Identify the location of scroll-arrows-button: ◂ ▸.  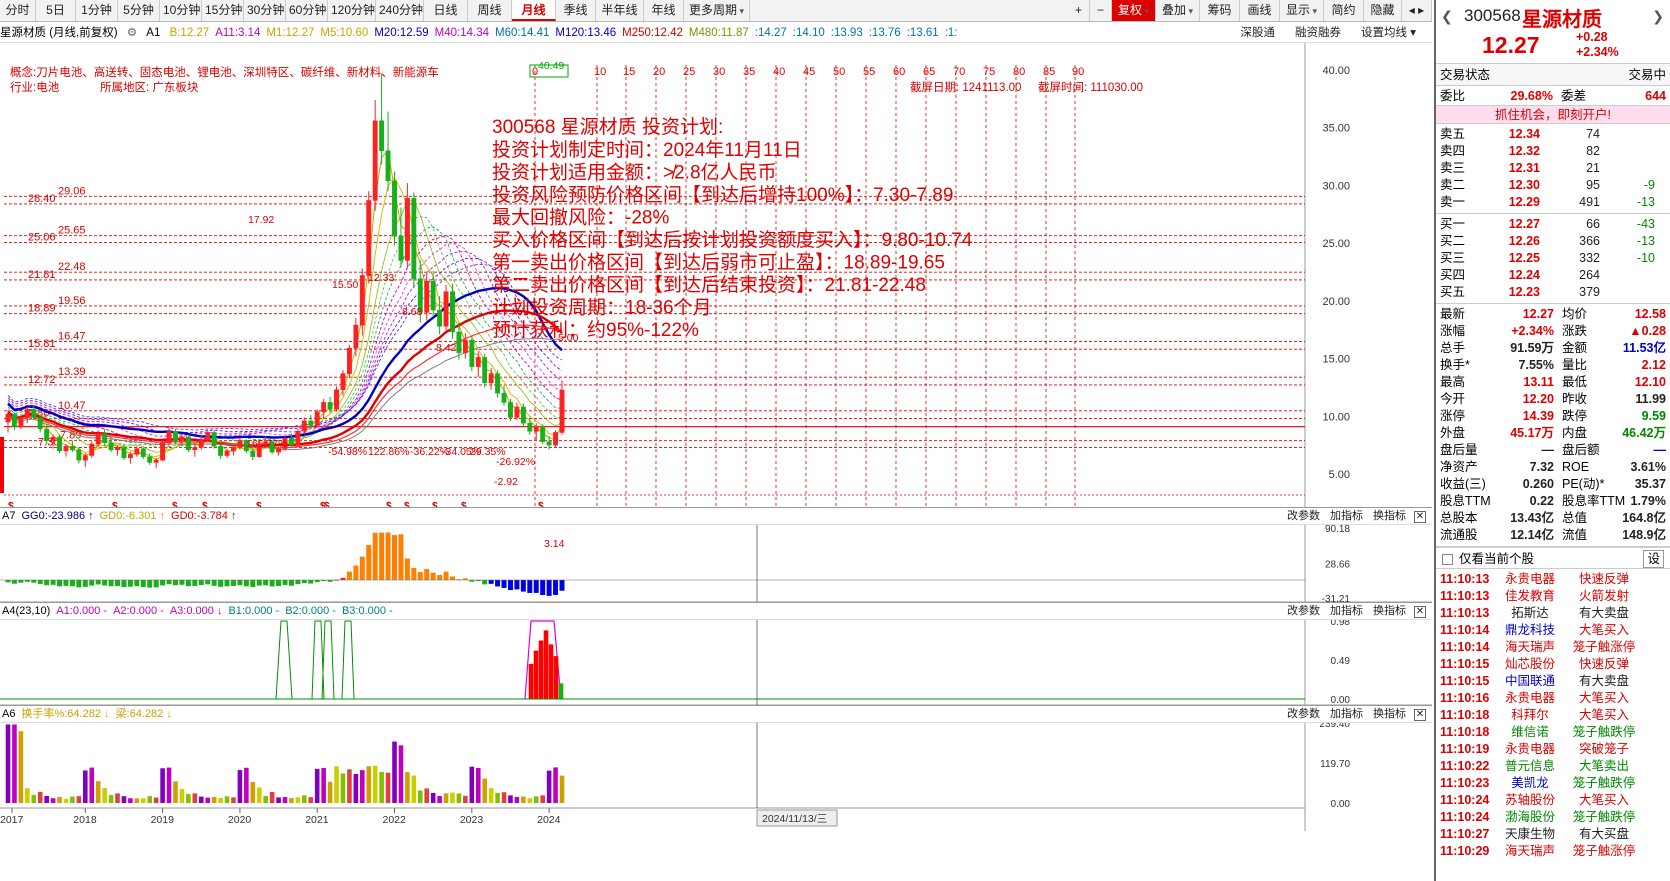
(1417, 10).